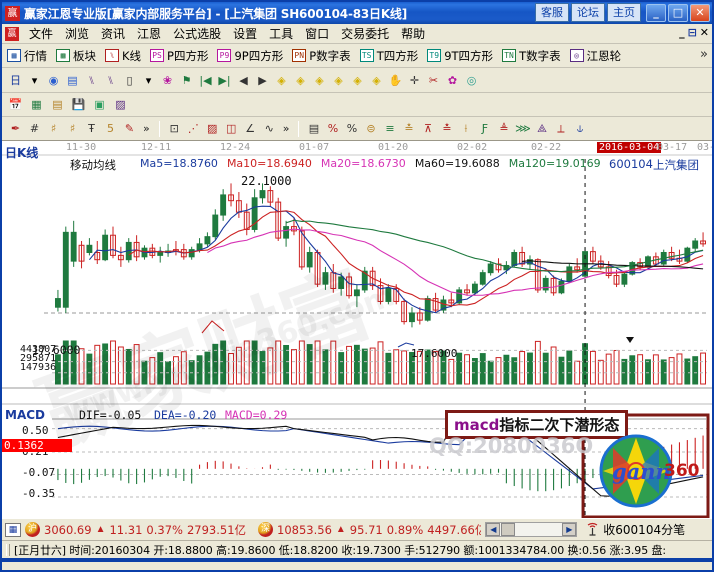 The image size is (714, 572). What do you see at coordinates (569, 529) in the screenshot?
I see `scroll-right-button: ▶` at bounding box center [569, 529].